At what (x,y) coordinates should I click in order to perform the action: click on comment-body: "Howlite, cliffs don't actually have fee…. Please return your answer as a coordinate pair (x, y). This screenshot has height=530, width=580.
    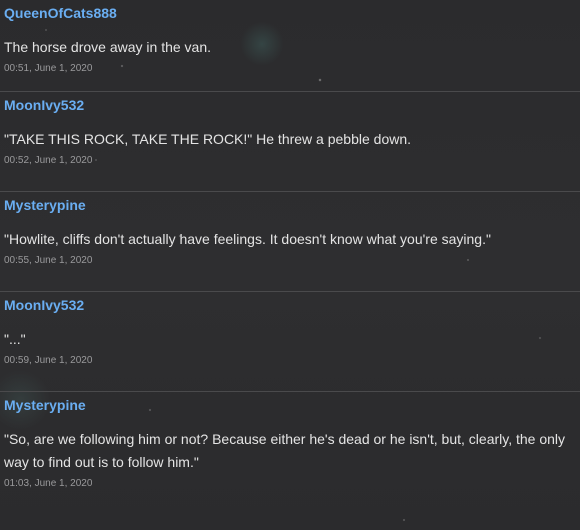
    Looking at the image, I should click on (247, 239).